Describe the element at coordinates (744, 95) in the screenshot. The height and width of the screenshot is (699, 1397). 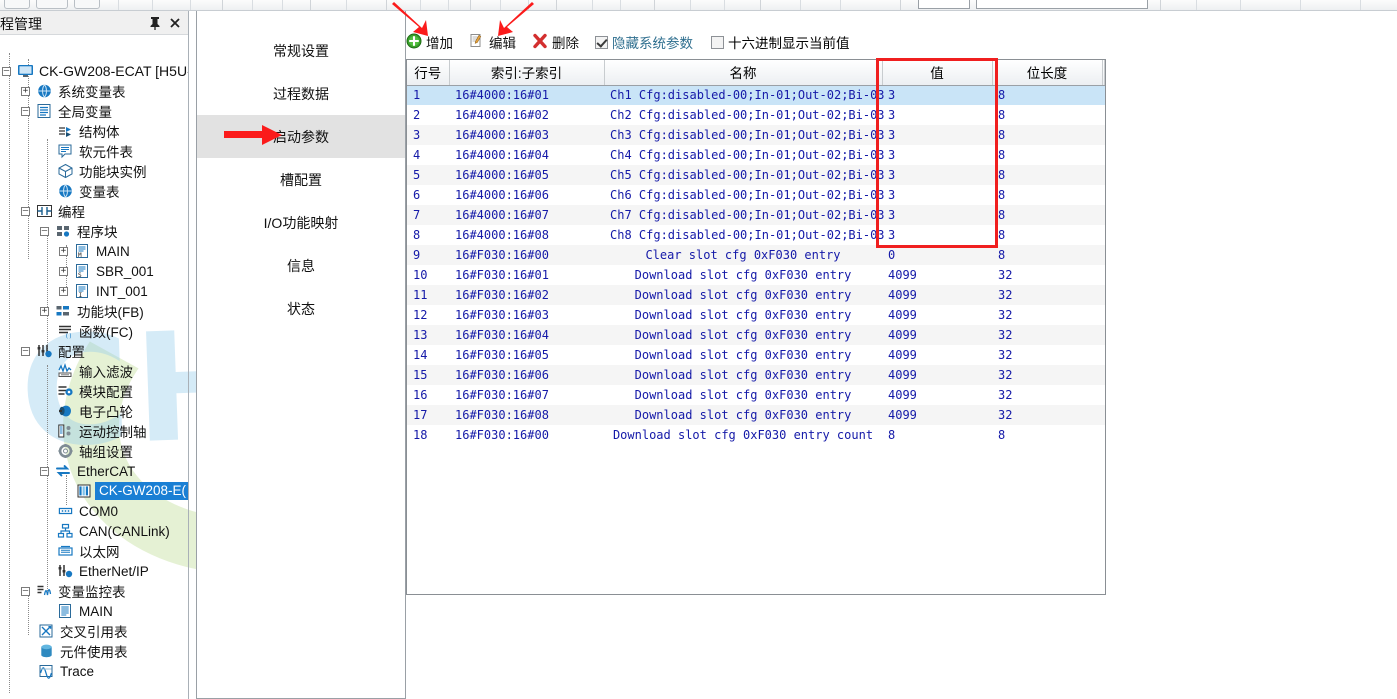
I see `cell-name: Ch1 Cfg:disabled-00;In-01;Out-02;Bi-03` at that location.